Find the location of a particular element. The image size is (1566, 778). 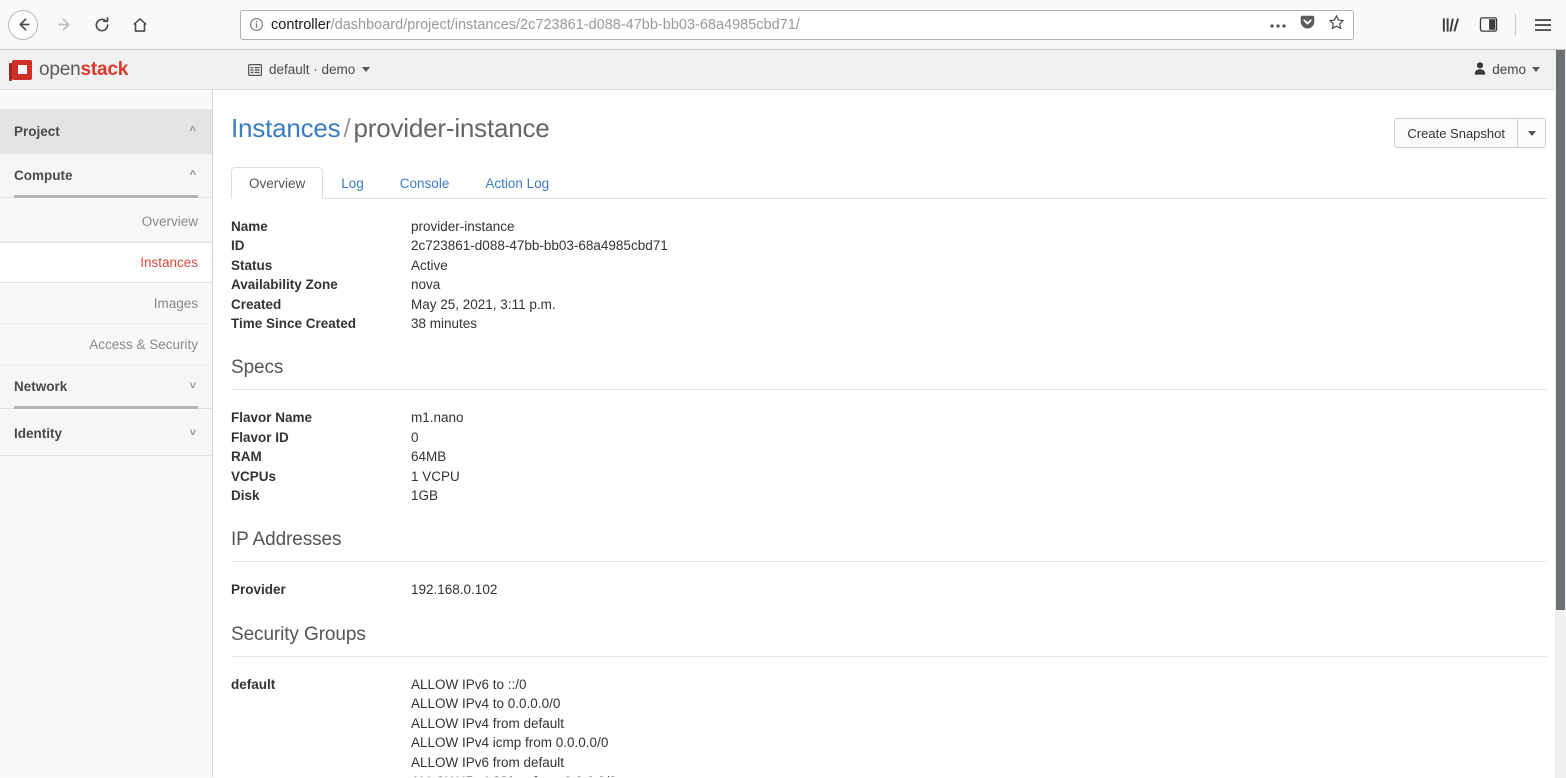

pocket-icon is located at coordinates (1307, 25).